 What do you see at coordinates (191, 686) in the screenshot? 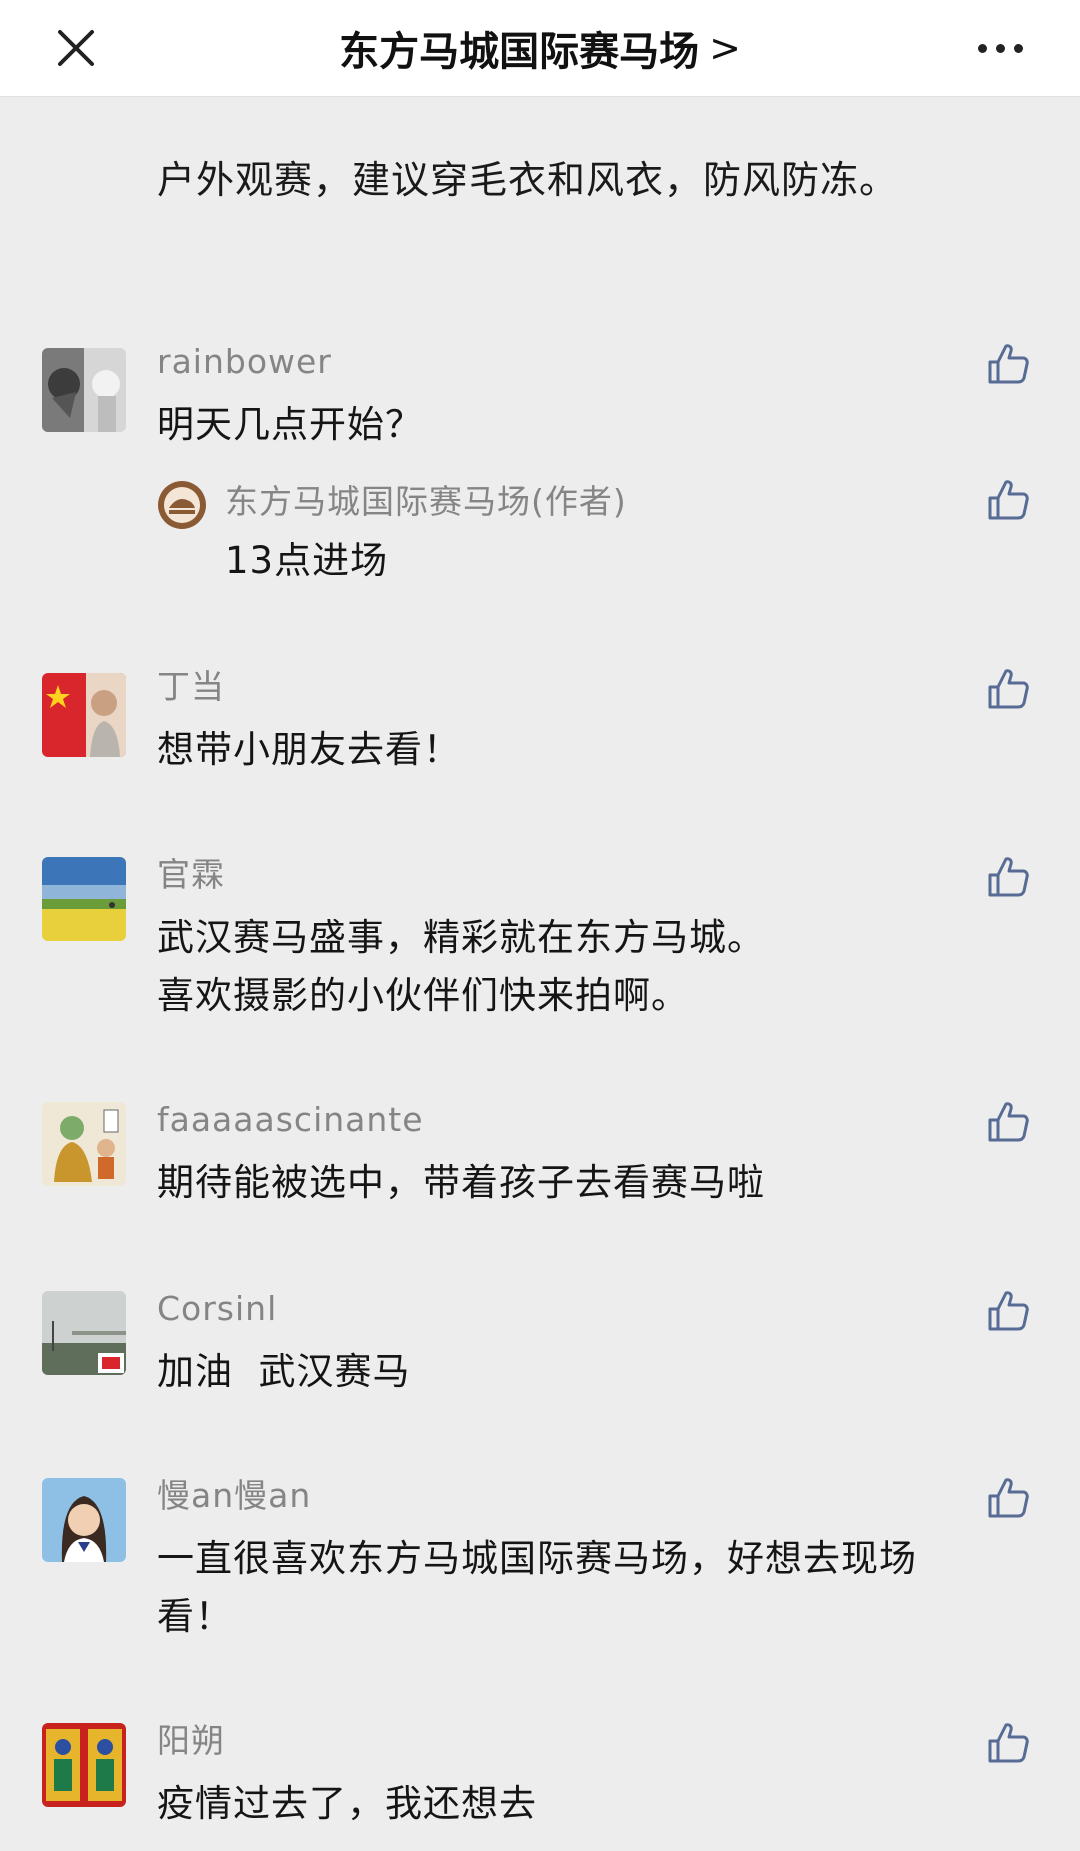
I see `comment-username: 丁当` at bounding box center [191, 686].